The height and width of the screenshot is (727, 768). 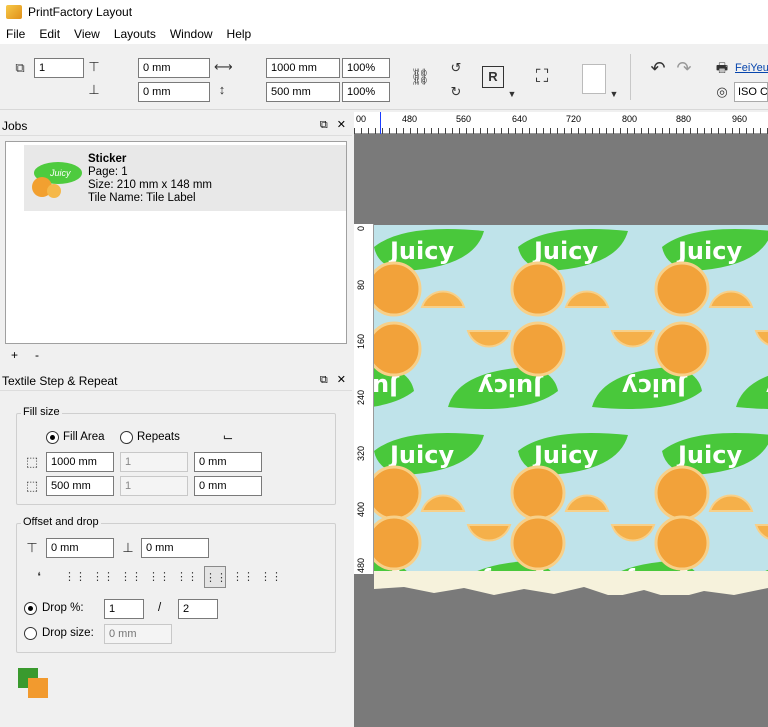 What do you see at coordinates (456, 68) in the screenshot?
I see `rotate-ccw-icon: ↺` at bounding box center [456, 68].